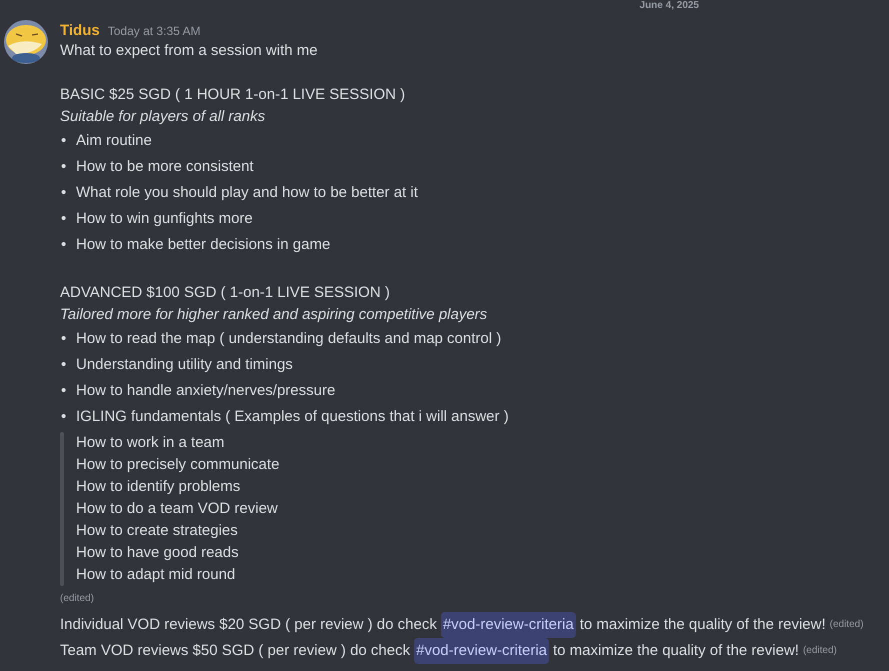 The image size is (889, 671). I want to click on quote-line: How to have good reads, so click(157, 552).